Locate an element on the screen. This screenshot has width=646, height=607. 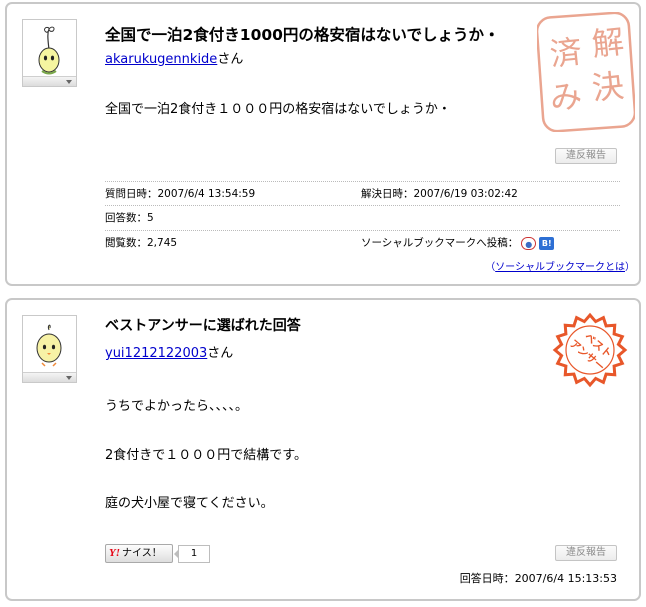
answered-datetime: 回答日時：2007/6/4 15:13:53 is located at coordinates (538, 578).